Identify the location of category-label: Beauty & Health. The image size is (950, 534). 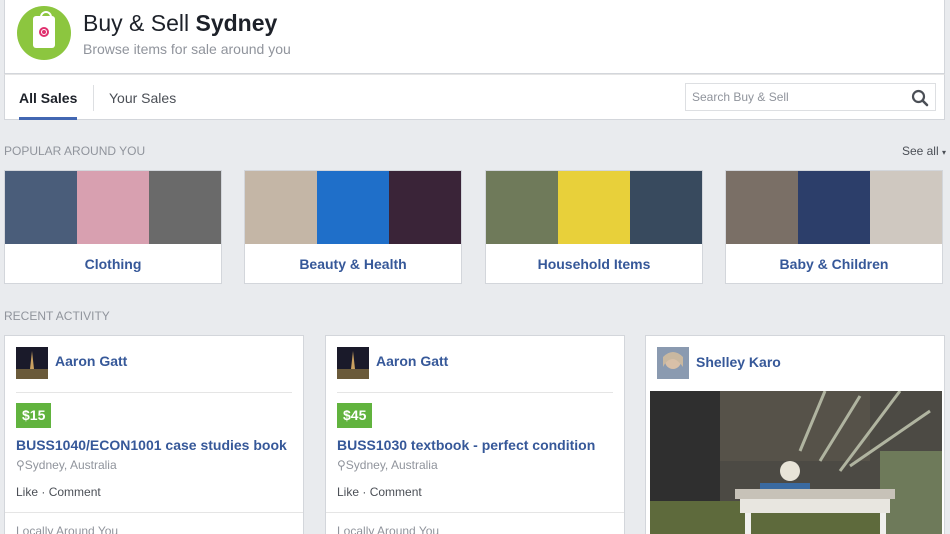
(353, 264).